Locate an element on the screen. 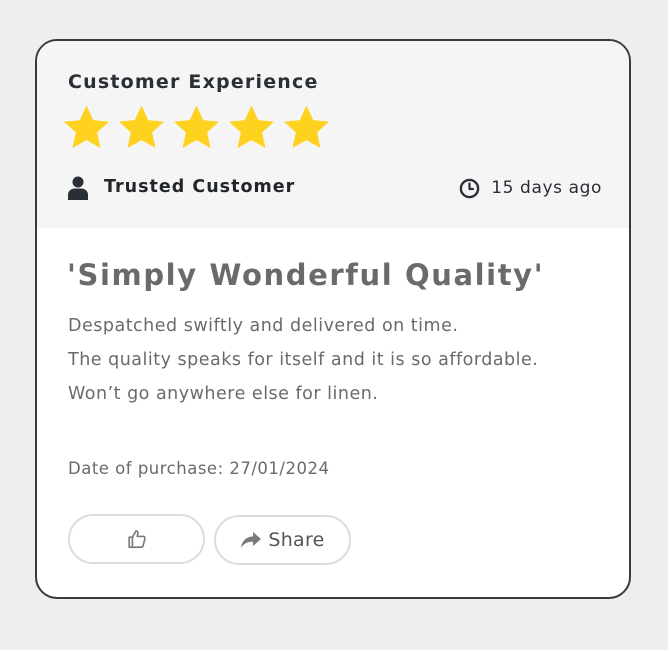  purchase-date: Date of purchase: 27/01/2024 is located at coordinates (199, 468).